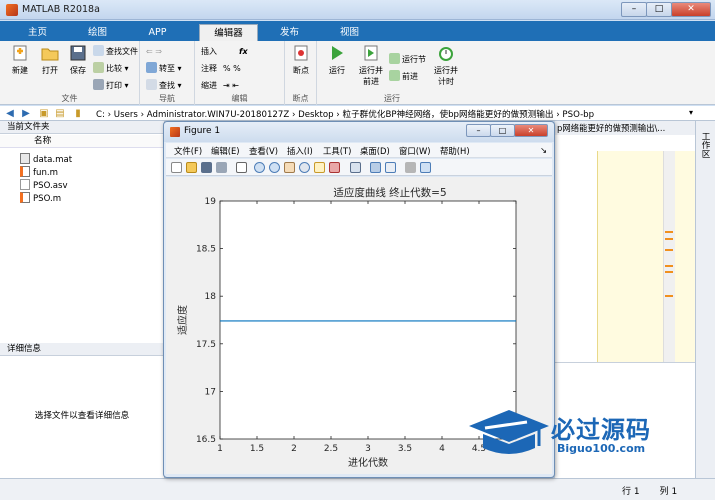 Image resolution: width=715 pixels, height=500 pixels. Describe the element at coordinates (659, 9) in the screenshot. I see `maximize-button: □` at that location.